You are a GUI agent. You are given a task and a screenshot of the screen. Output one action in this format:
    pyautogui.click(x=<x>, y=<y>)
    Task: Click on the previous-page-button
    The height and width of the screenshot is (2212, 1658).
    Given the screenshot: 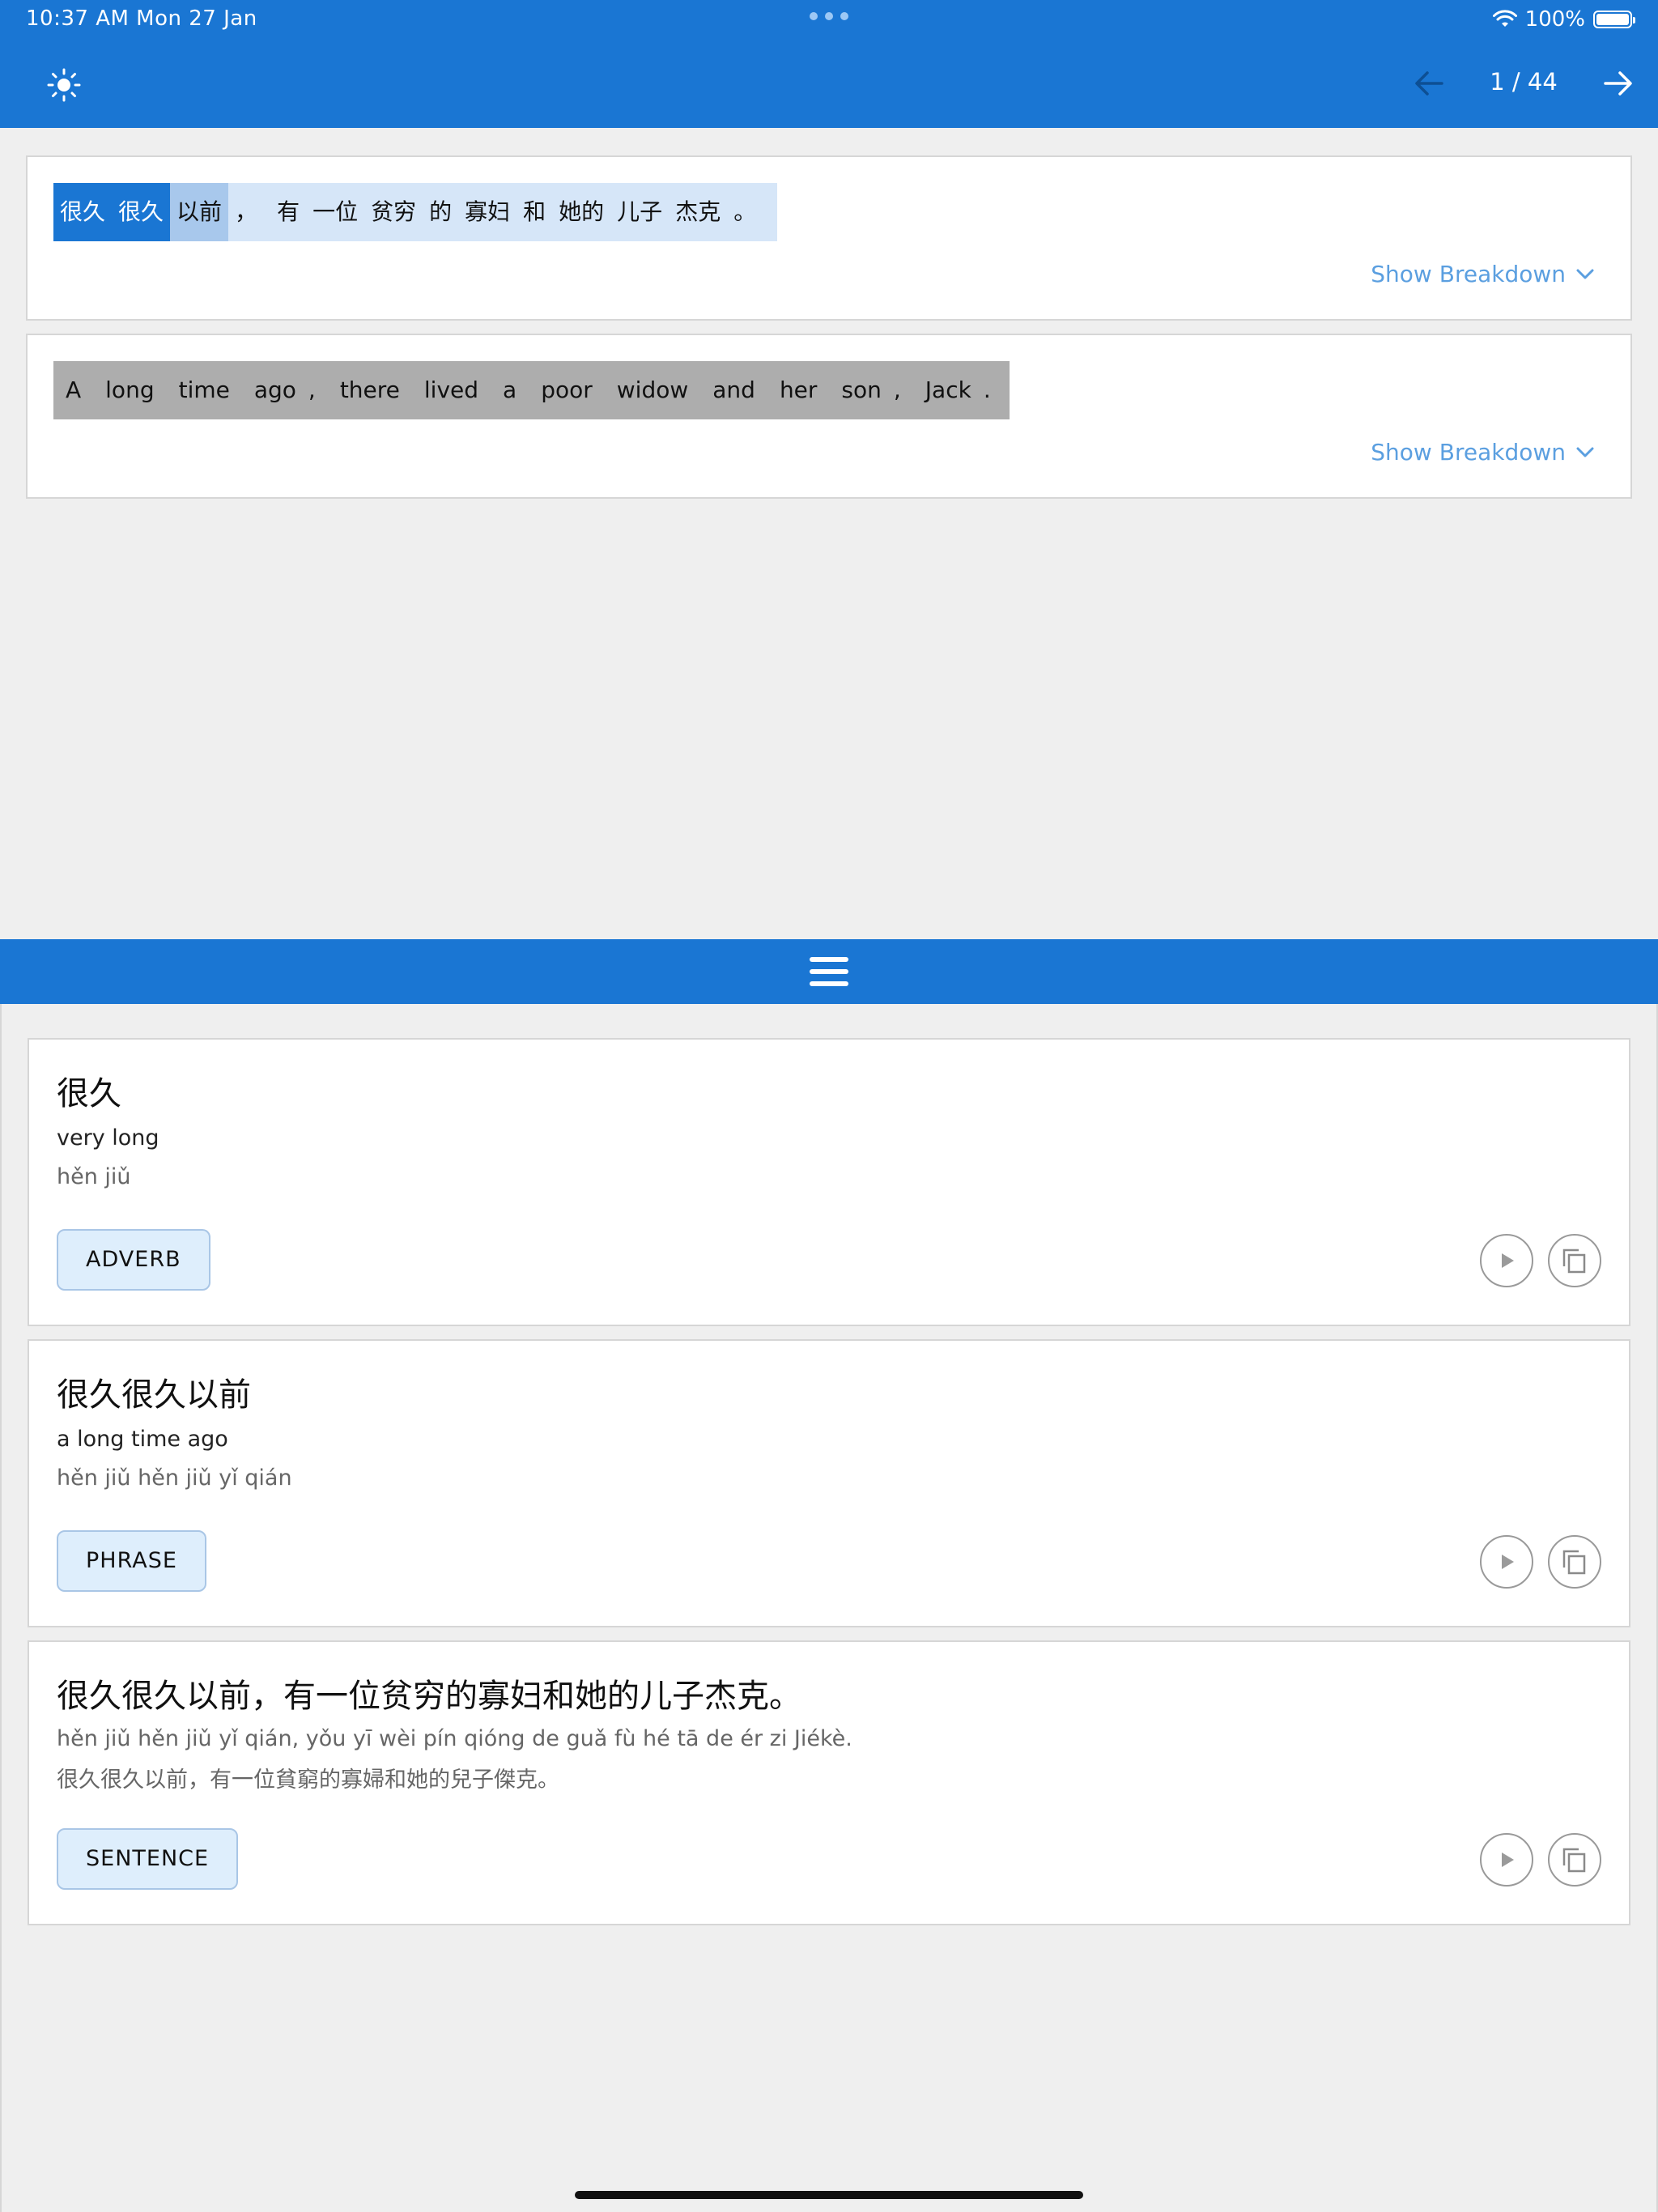 What is the action you would take?
    pyautogui.click(x=1429, y=84)
    